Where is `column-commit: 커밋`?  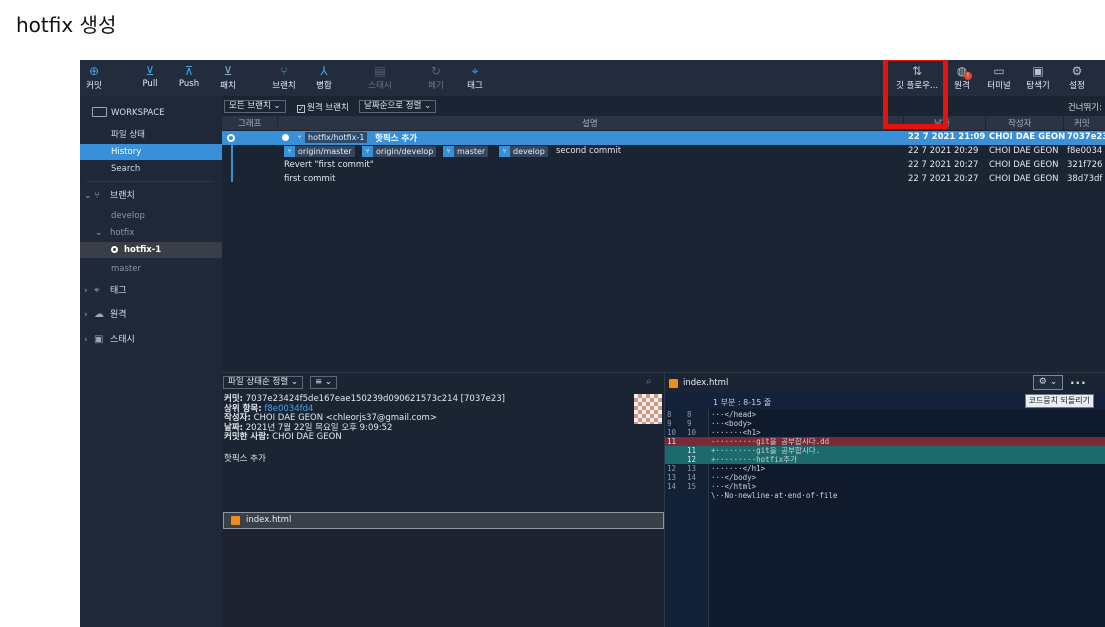 column-commit: 커밋 is located at coordinates (1082, 123).